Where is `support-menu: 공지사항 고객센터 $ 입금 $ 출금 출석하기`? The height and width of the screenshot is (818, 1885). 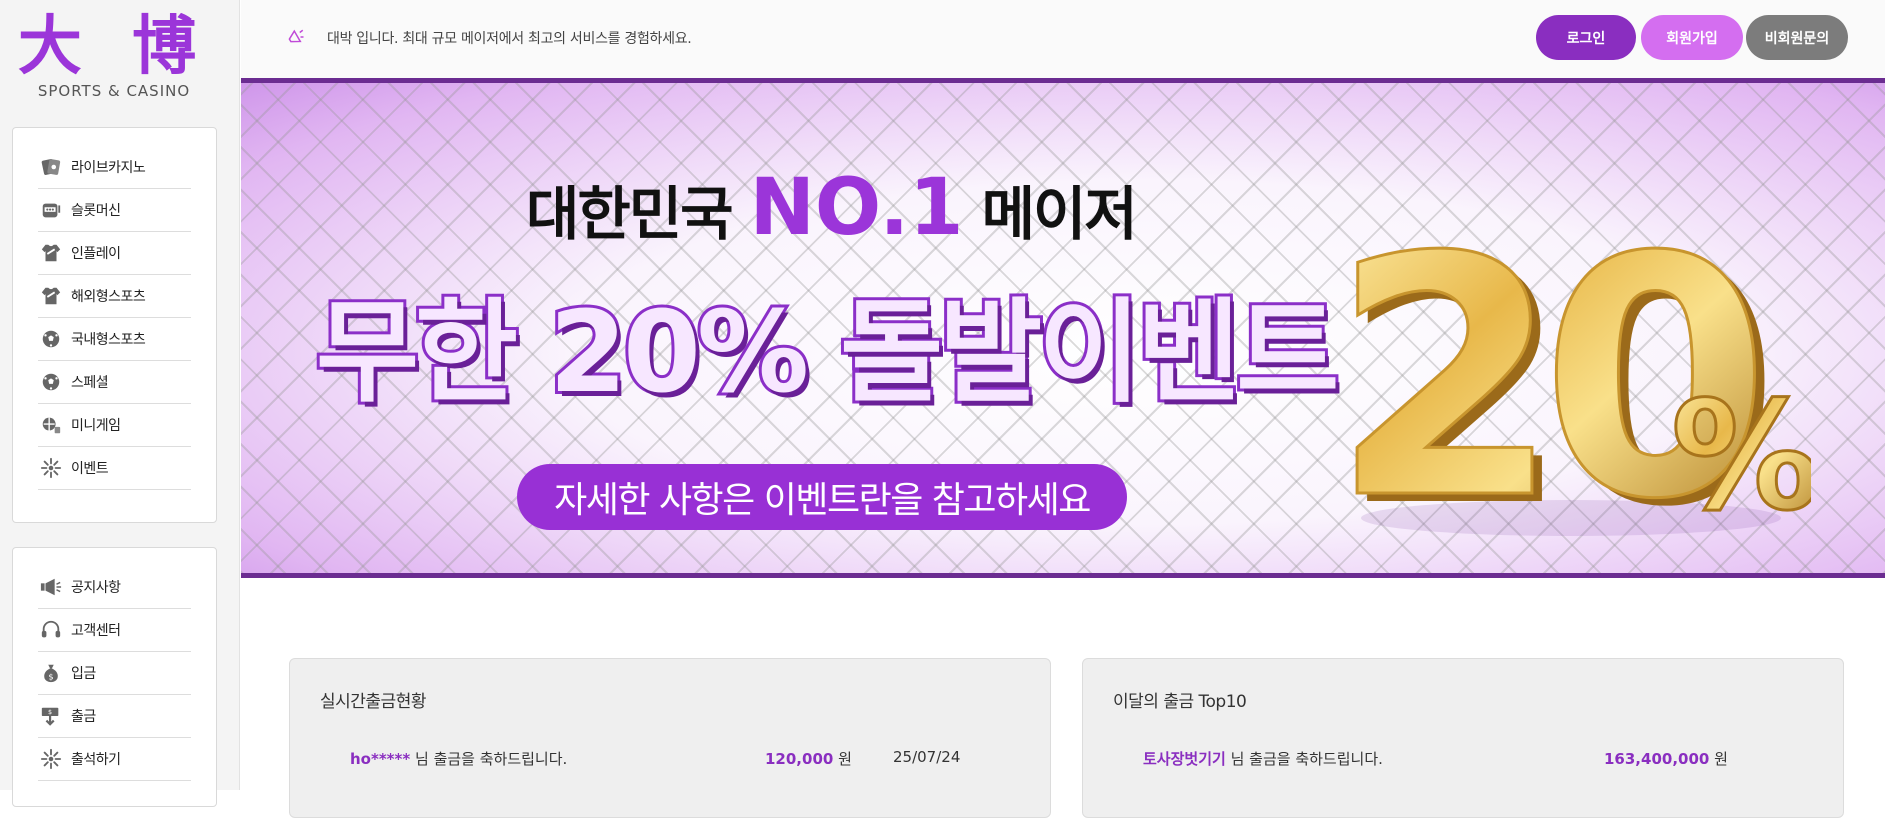
support-menu: 공지사항 고객센터 $ 입금 $ 출금 출석하기 is located at coordinates (114, 677).